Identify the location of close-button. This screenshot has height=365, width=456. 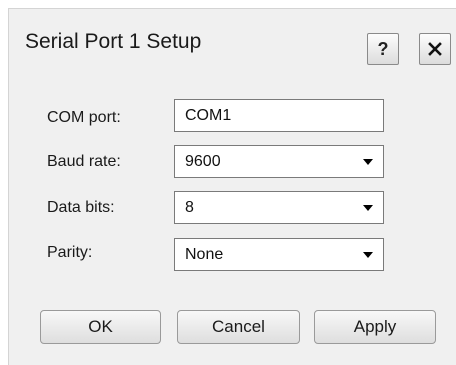
(435, 49).